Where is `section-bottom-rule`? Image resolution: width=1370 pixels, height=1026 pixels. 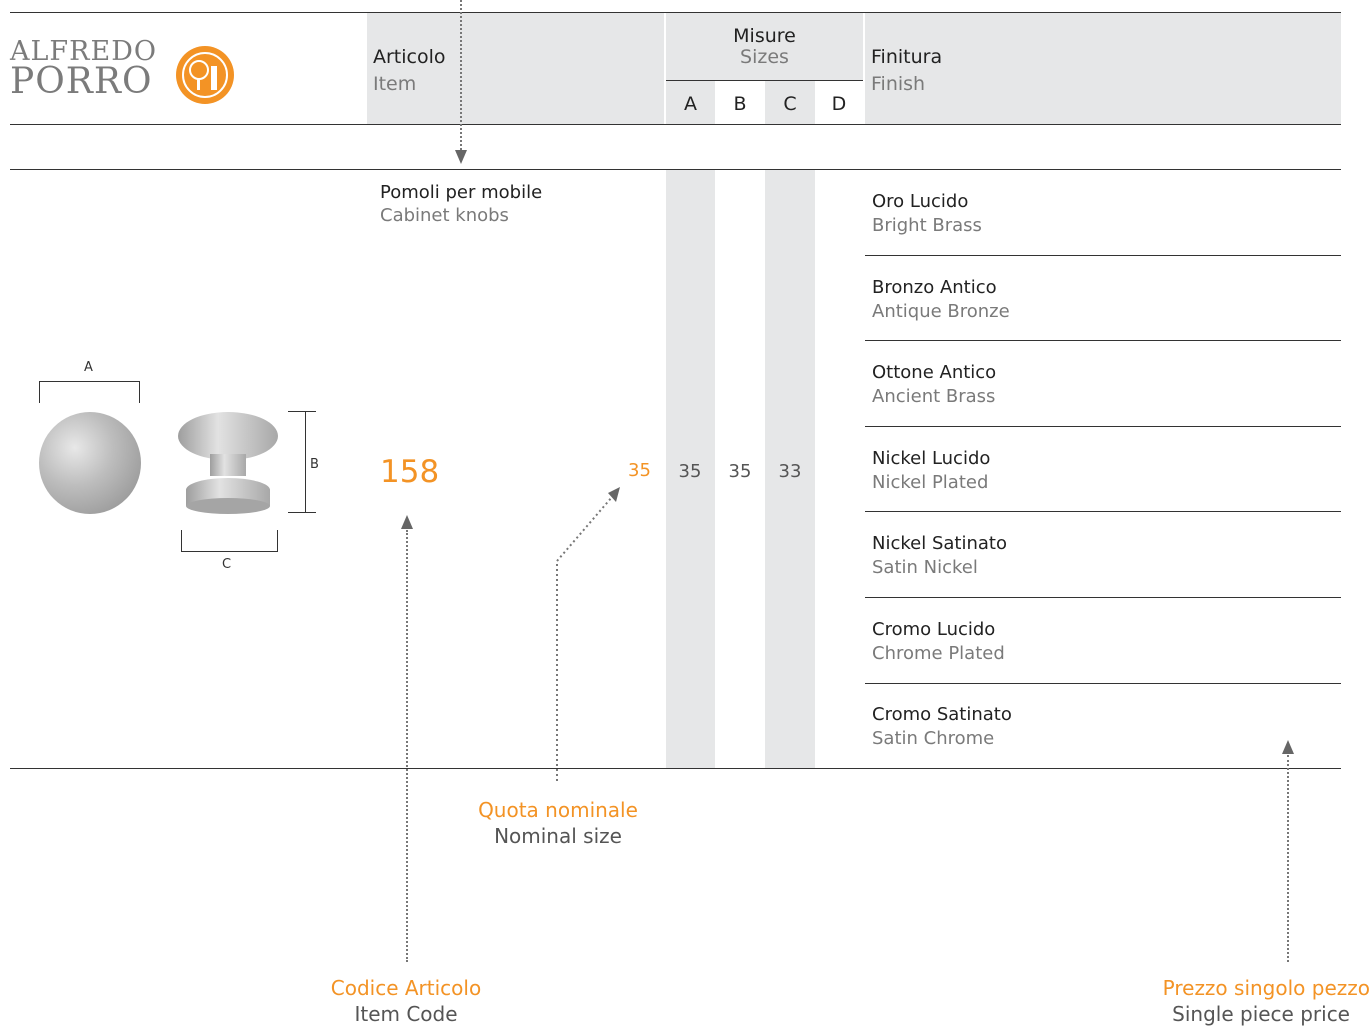
section-bottom-rule is located at coordinates (675, 768).